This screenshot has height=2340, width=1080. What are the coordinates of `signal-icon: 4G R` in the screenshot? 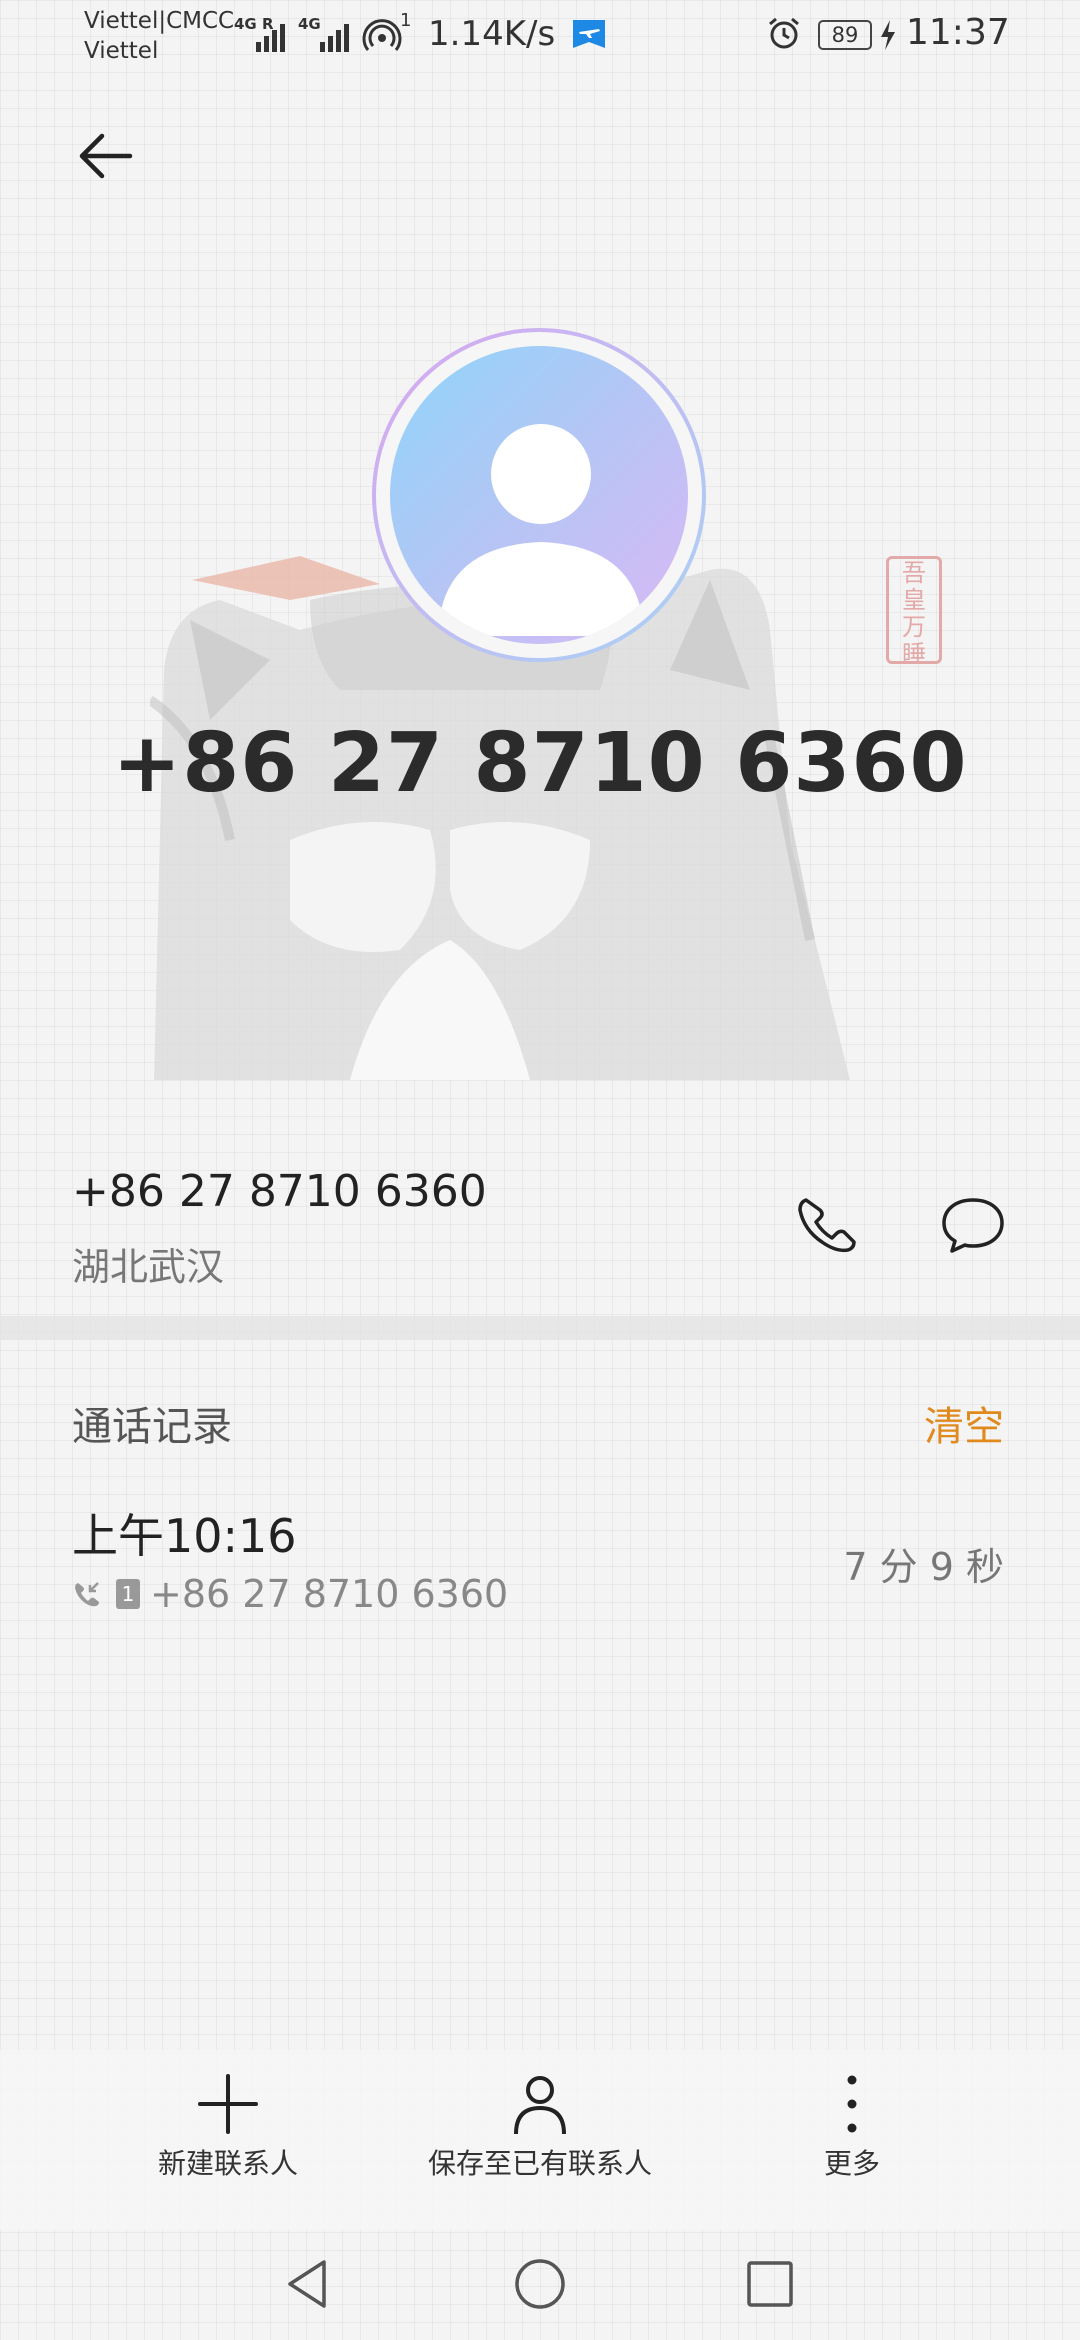 It's located at (261, 34).